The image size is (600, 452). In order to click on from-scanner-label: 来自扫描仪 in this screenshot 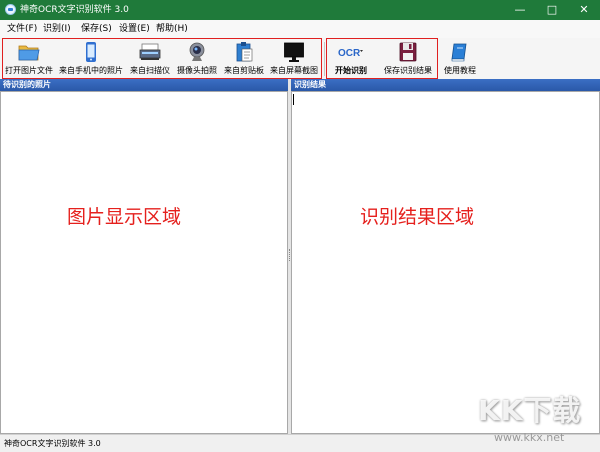, I will do `click(150, 70)`.